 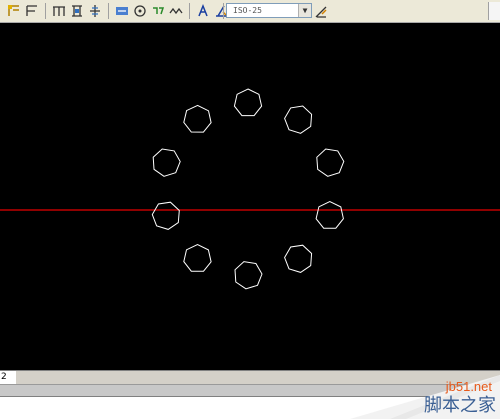 What do you see at coordinates (122, 11) in the screenshot?
I see `dim-angular-icon` at bounding box center [122, 11].